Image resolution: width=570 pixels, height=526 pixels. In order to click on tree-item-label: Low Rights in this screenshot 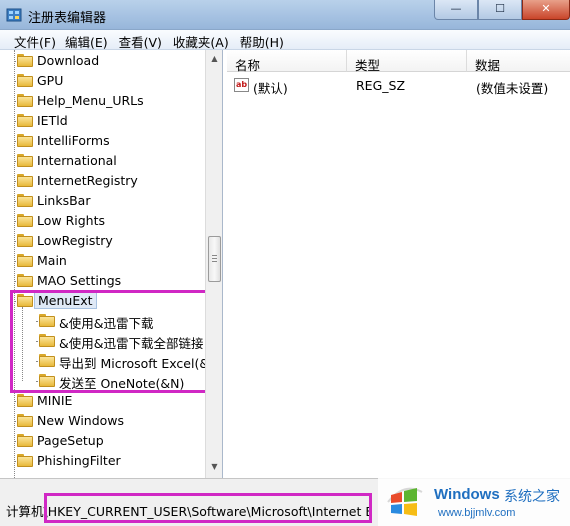, I will do `click(71, 220)`.